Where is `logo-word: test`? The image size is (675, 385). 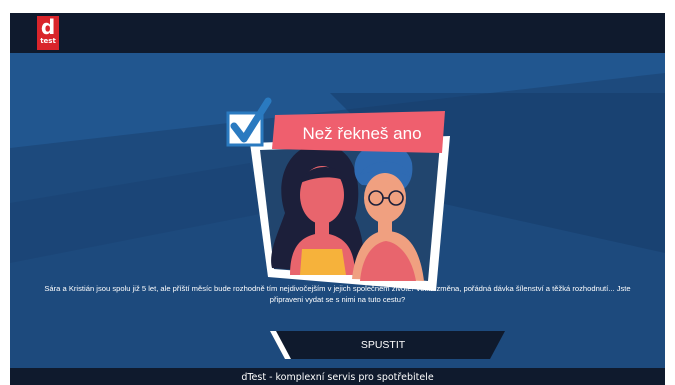 logo-word: test is located at coordinates (48, 41).